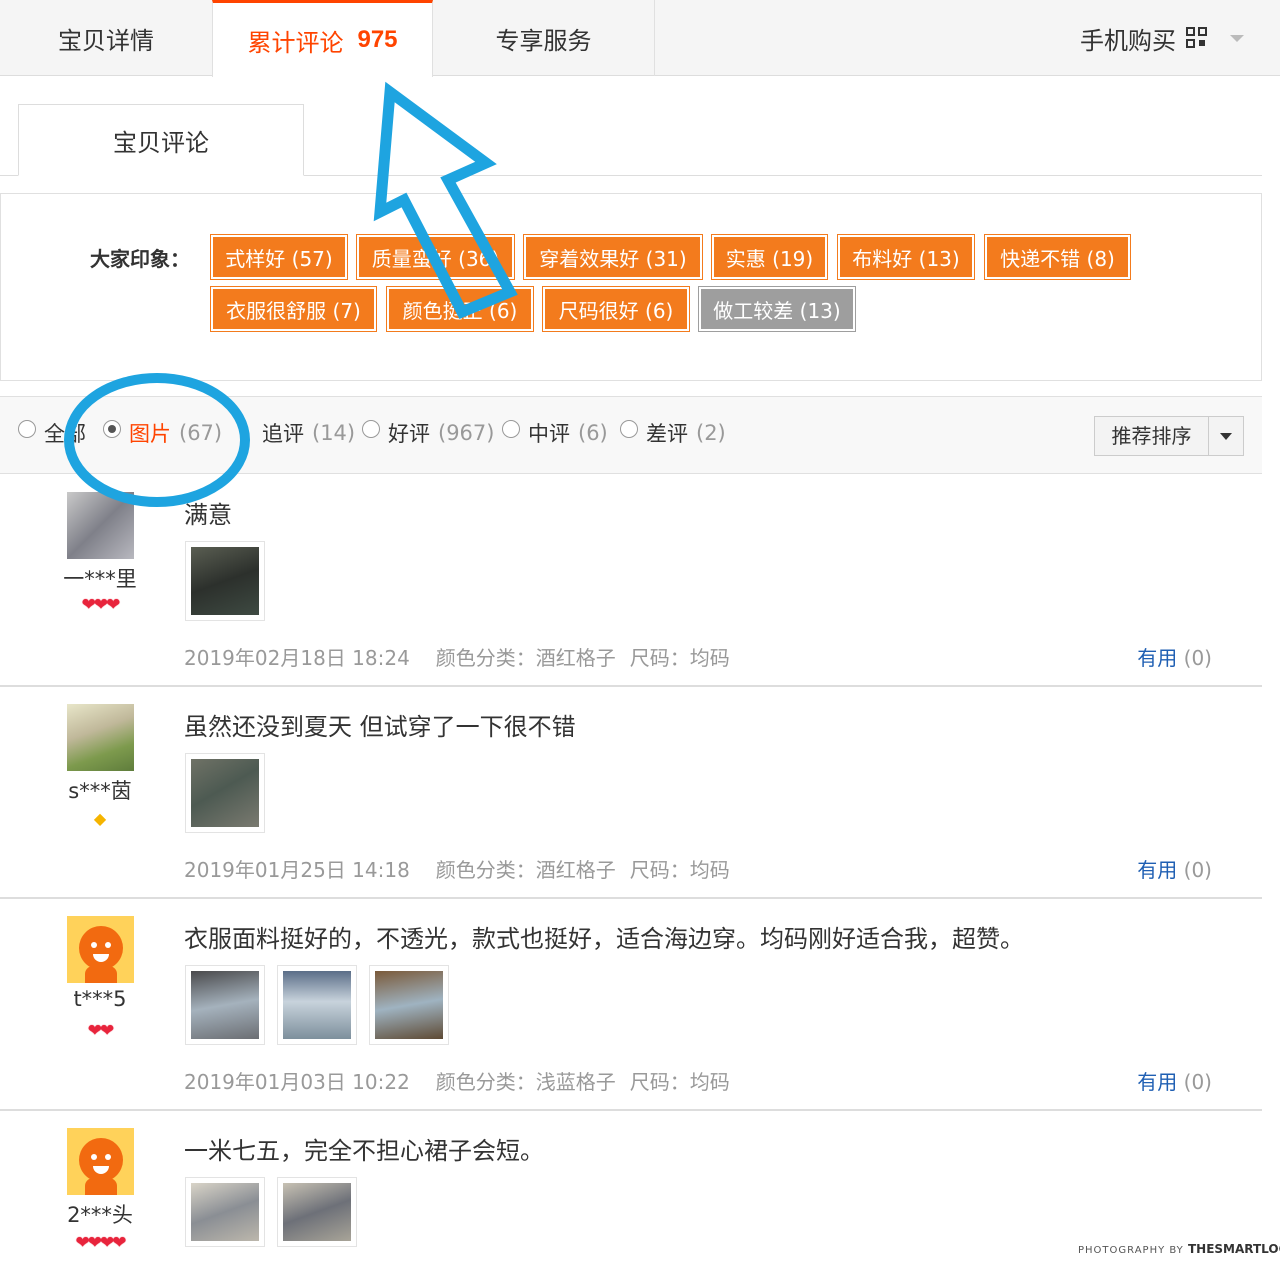  Describe the element at coordinates (711, 433) in the screenshot. I see `filter-bad-count: (2)` at that location.